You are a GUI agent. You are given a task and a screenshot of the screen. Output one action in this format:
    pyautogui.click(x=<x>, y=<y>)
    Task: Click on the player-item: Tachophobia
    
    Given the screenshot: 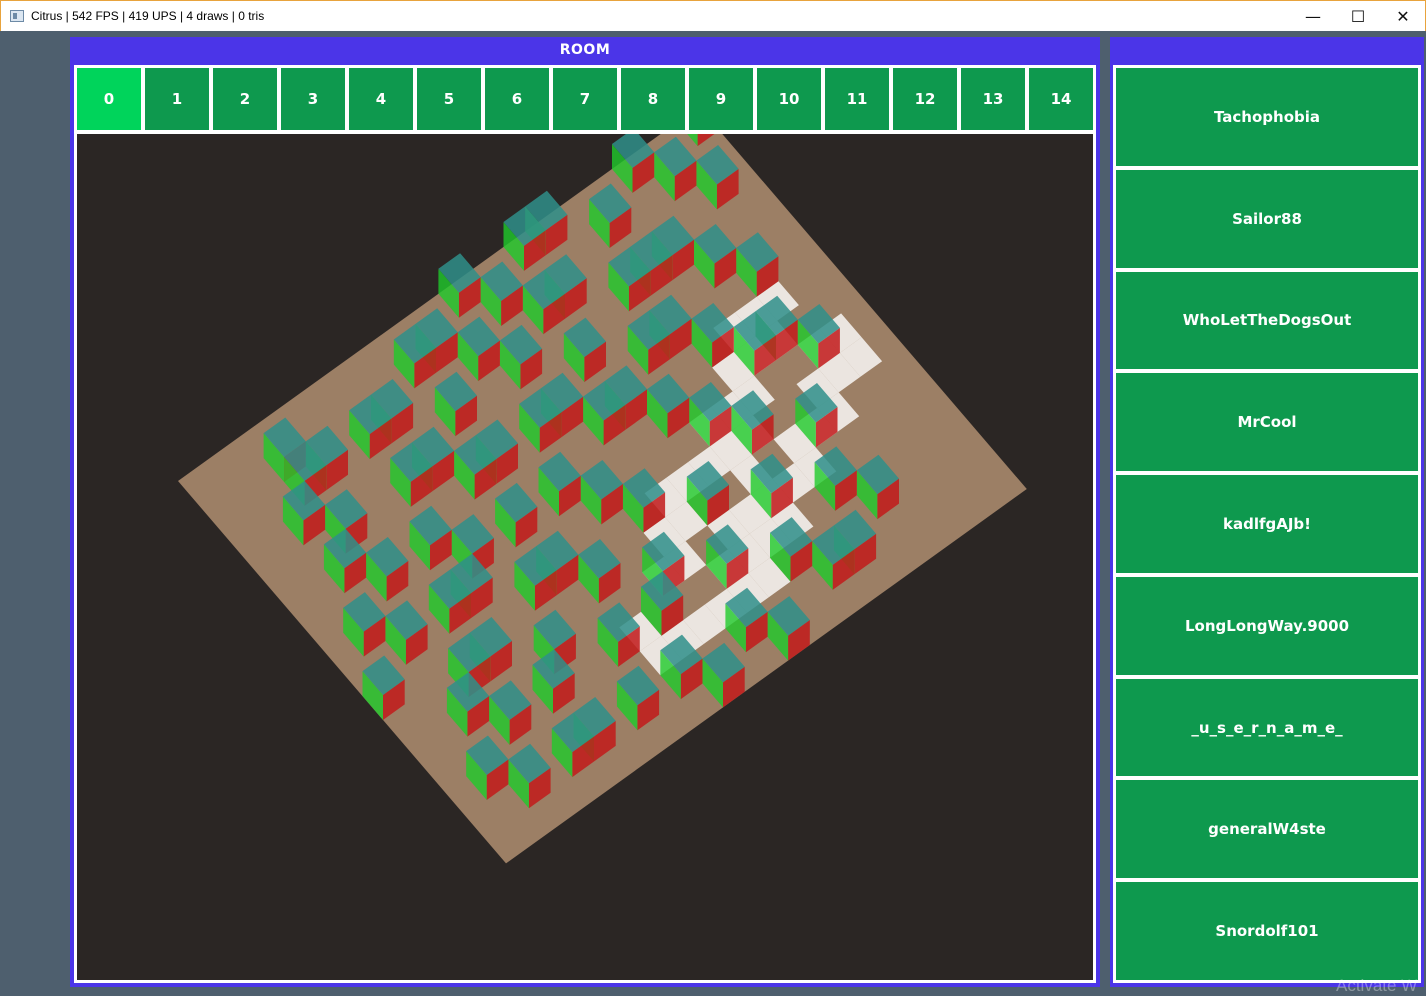 What is the action you would take?
    pyautogui.click(x=1267, y=117)
    